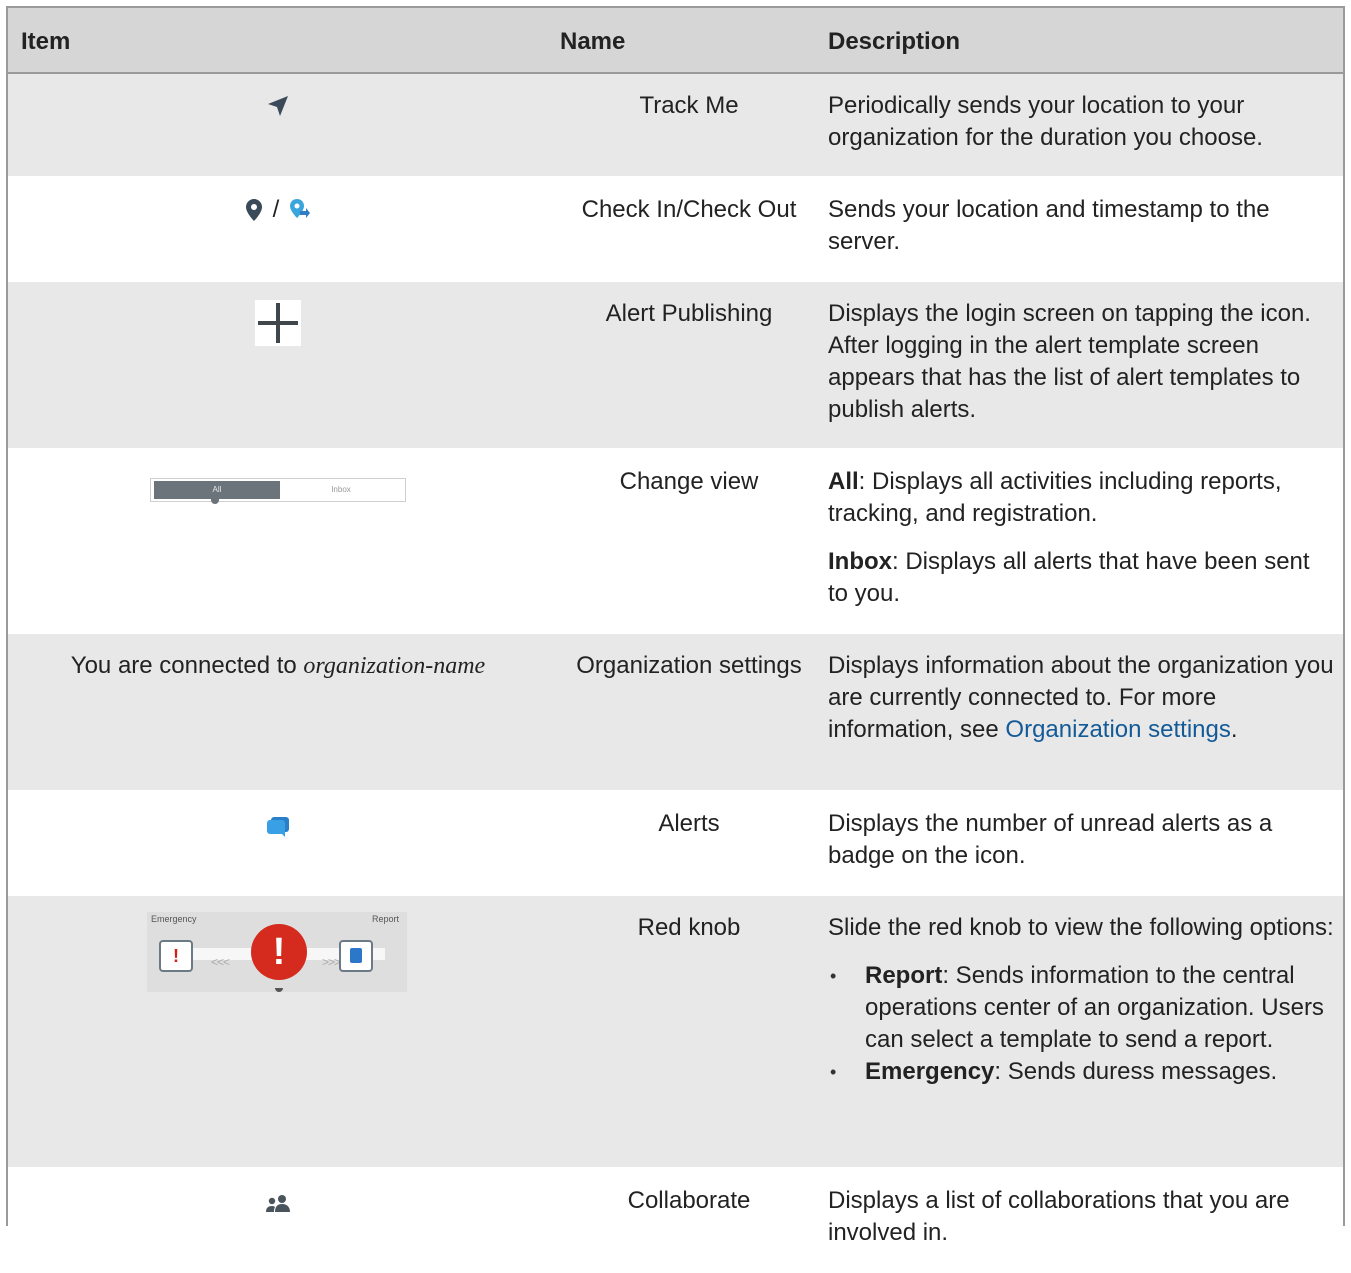 This screenshot has width=1351, height=1273. Describe the element at coordinates (278, 229) in the screenshot. I see `item-cell: /` at that location.